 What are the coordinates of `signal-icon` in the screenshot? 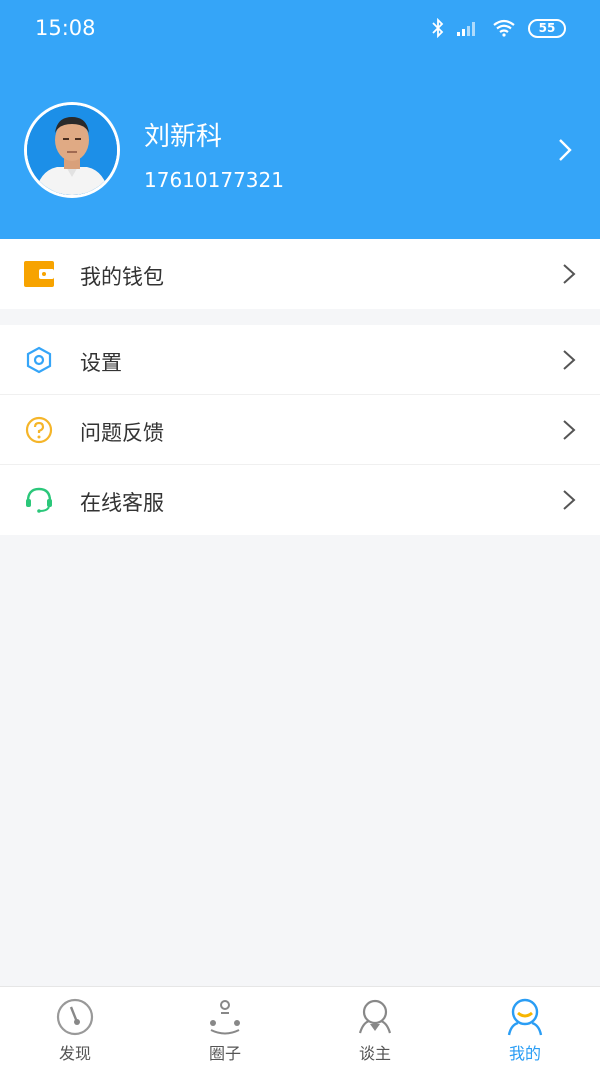 It's located at (468, 28).